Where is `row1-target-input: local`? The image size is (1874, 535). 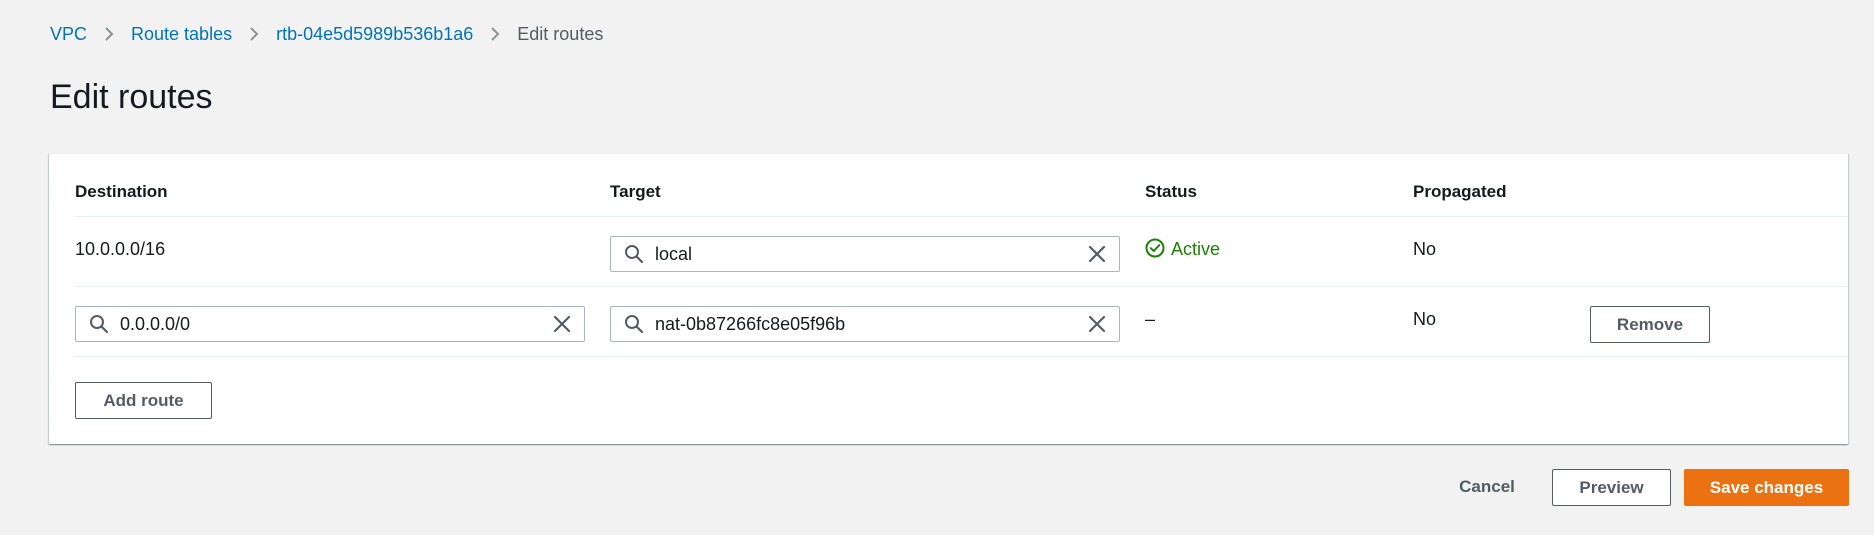 row1-target-input: local is located at coordinates (865, 254).